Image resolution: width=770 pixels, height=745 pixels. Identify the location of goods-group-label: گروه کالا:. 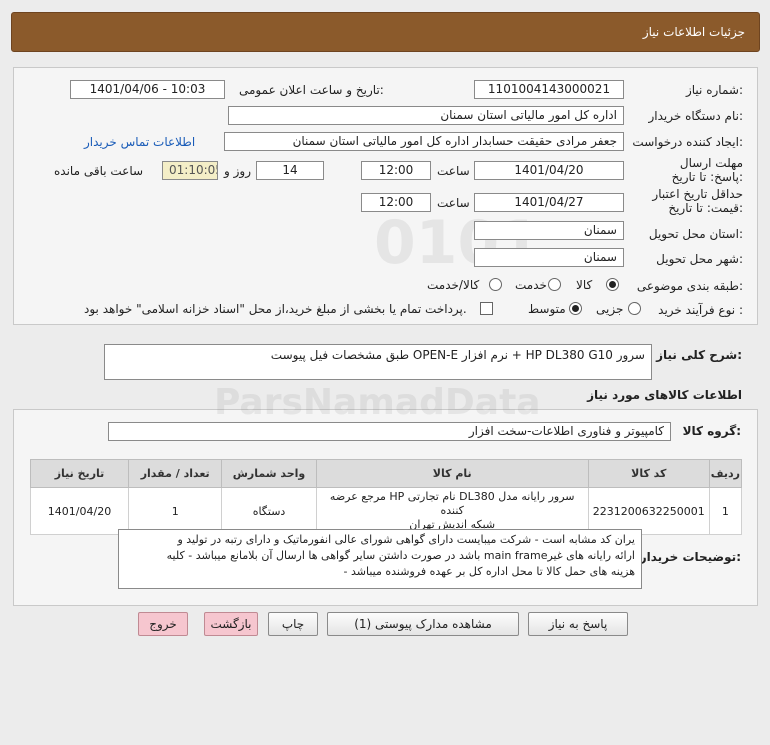
(711, 431).